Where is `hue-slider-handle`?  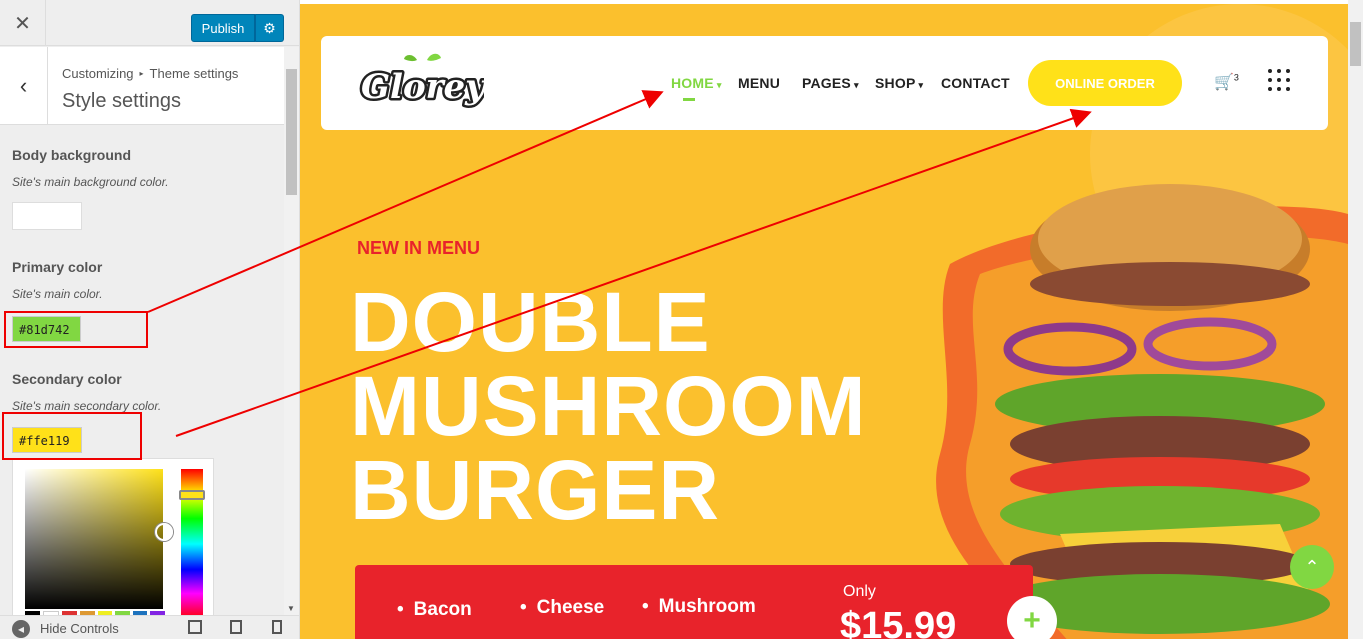 hue-slider-handle is located at coordinates (192, 495).